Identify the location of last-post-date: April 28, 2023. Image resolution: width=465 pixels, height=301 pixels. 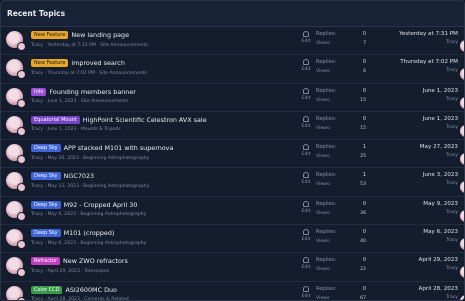
(438, 289).